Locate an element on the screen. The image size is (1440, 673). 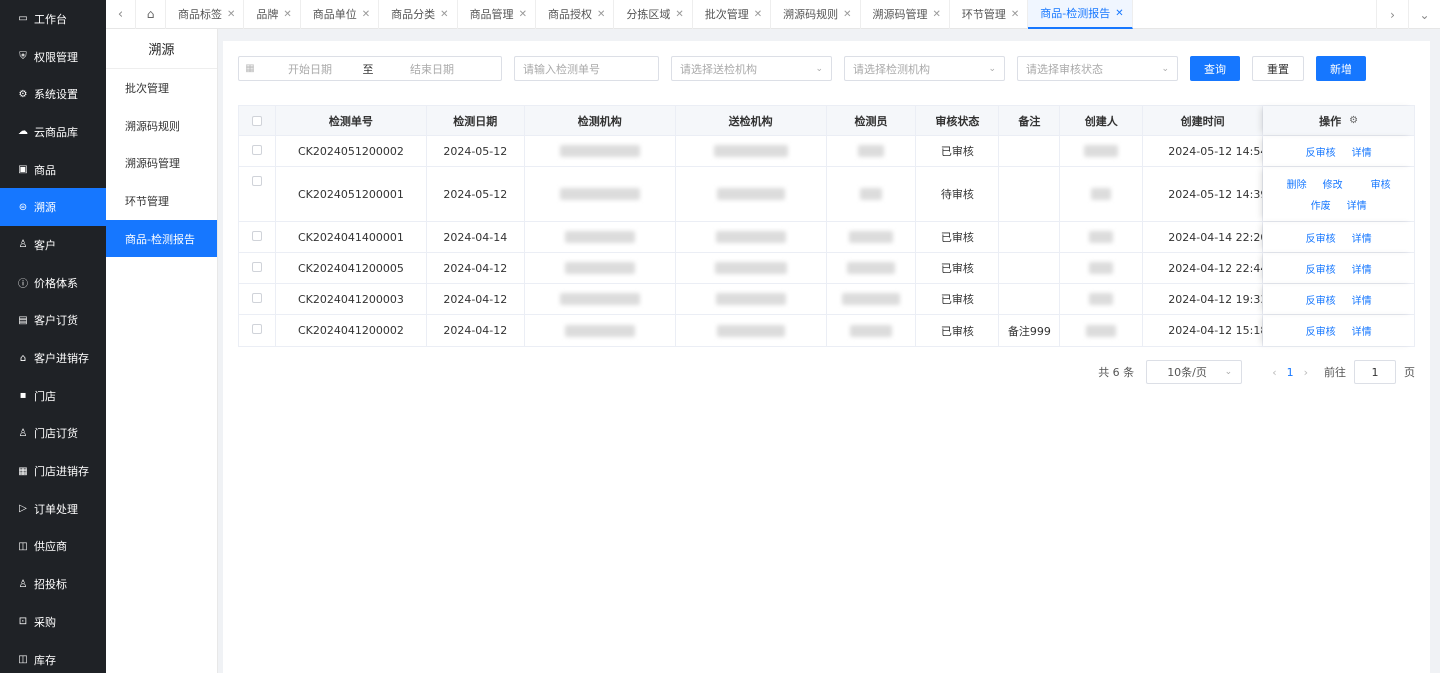
sidebar-item-11: ♙ 门店订货 is located at coordinates (53, 434).